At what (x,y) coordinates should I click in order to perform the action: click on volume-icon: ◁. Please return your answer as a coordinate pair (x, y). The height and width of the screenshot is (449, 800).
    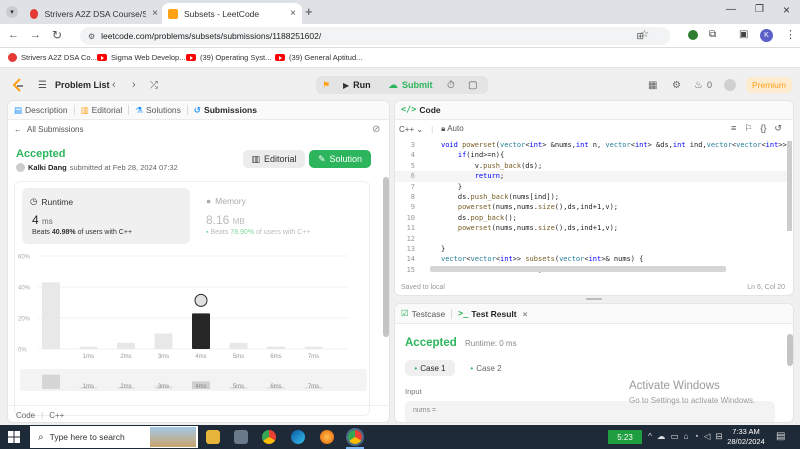
    Looking at the image, I should click on (707, 436).